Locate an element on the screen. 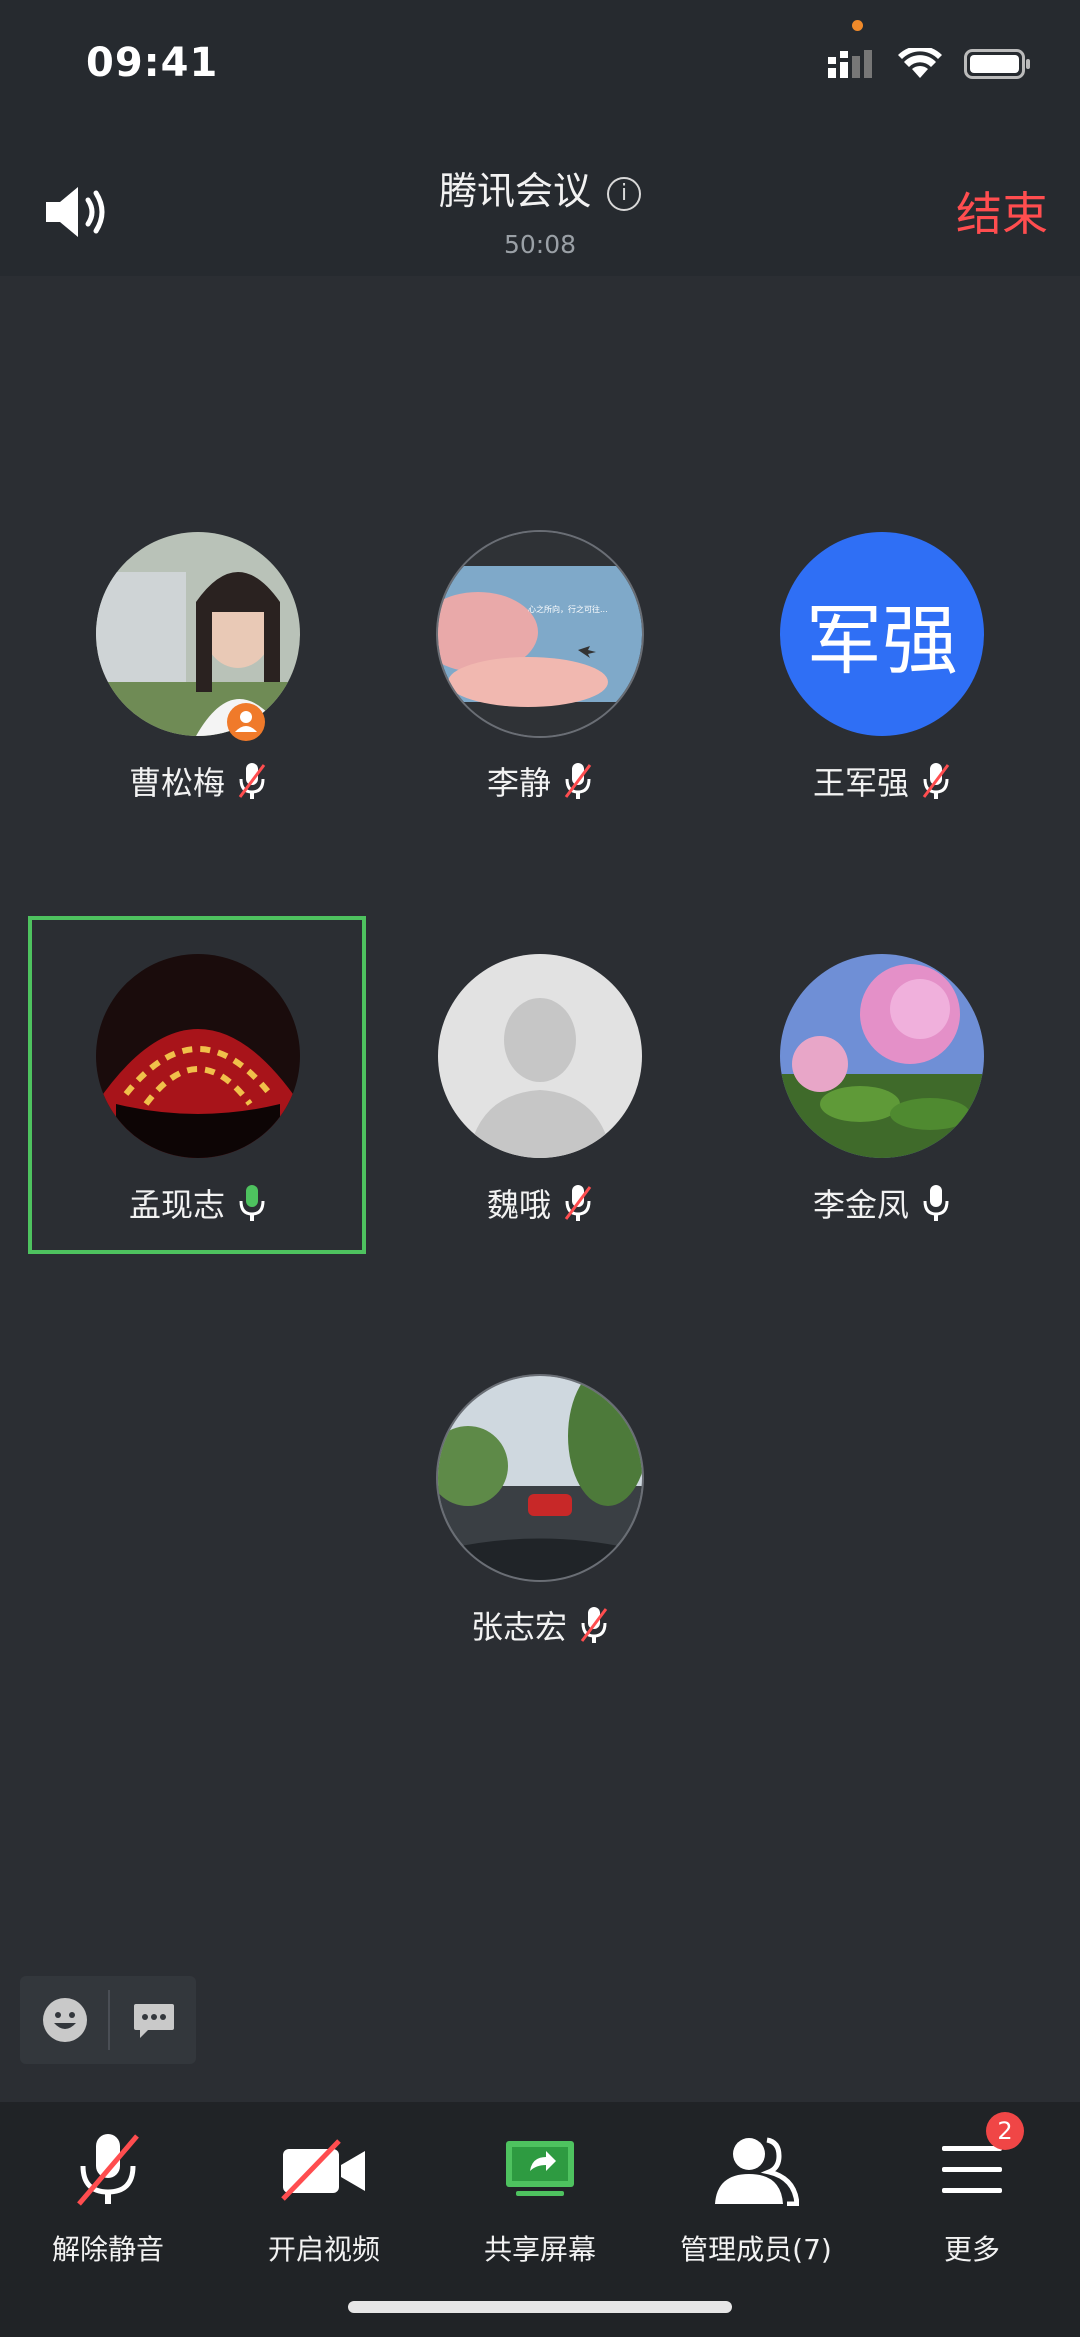  unmute-button: 解除静音 is located at coordinates (108, 2194).